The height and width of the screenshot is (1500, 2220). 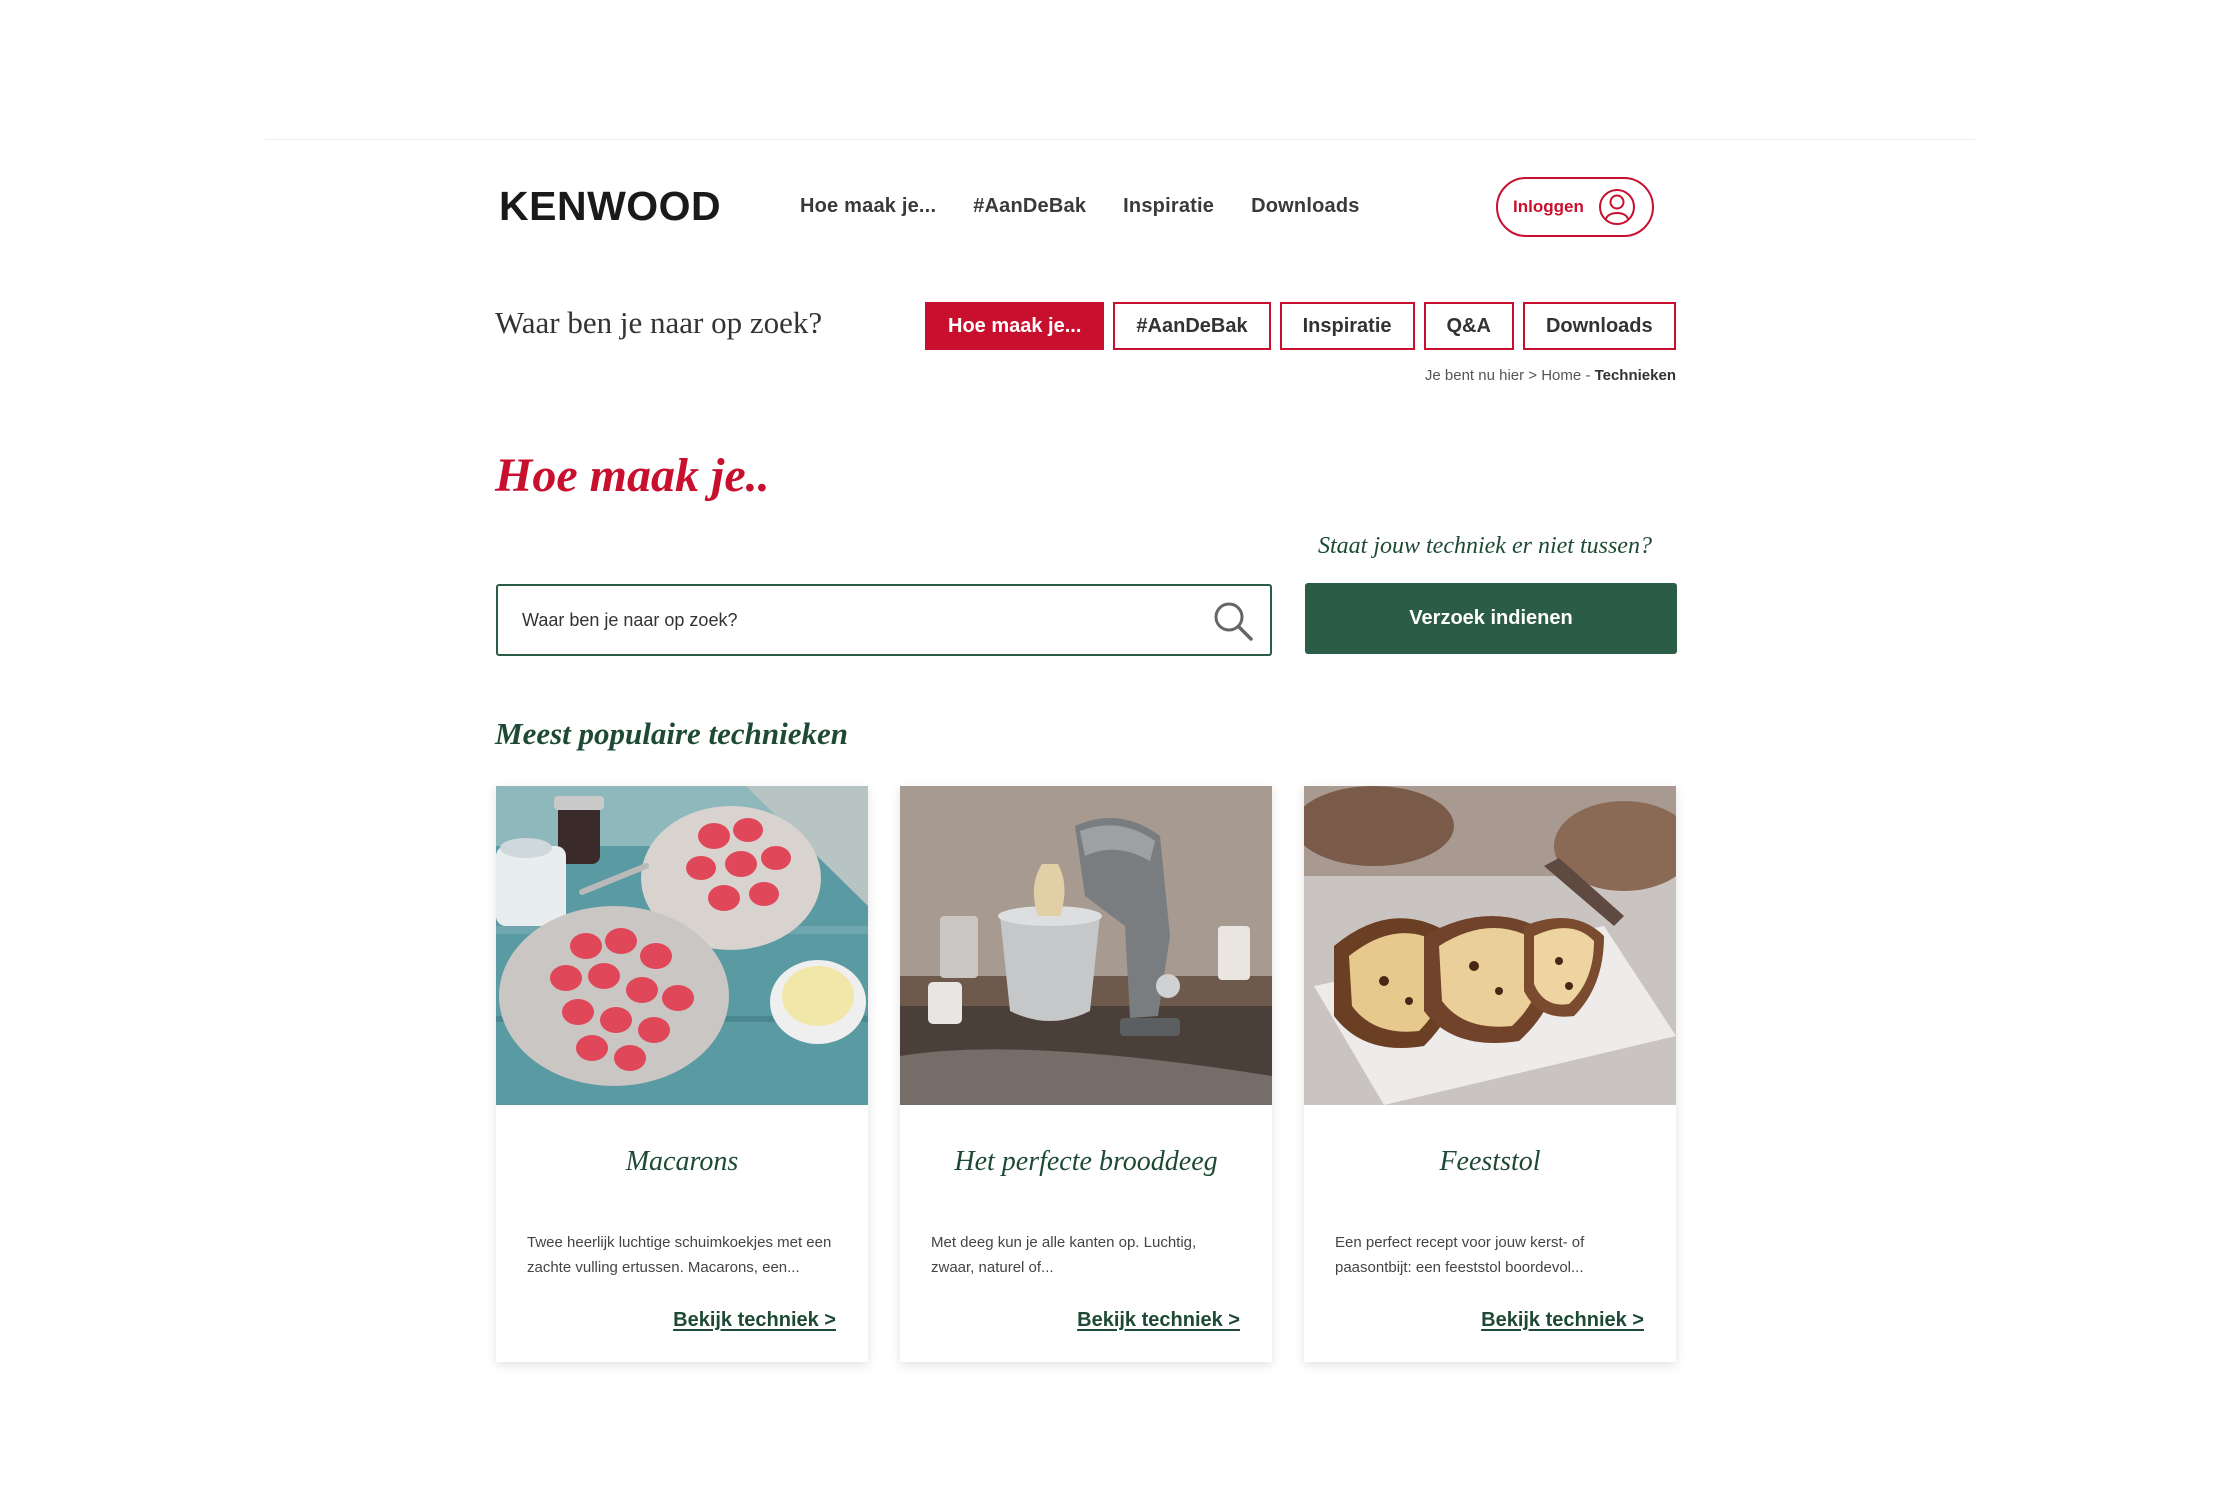 I want to click on request-button: Verzoek indienen, so click(x=1491, y=618).